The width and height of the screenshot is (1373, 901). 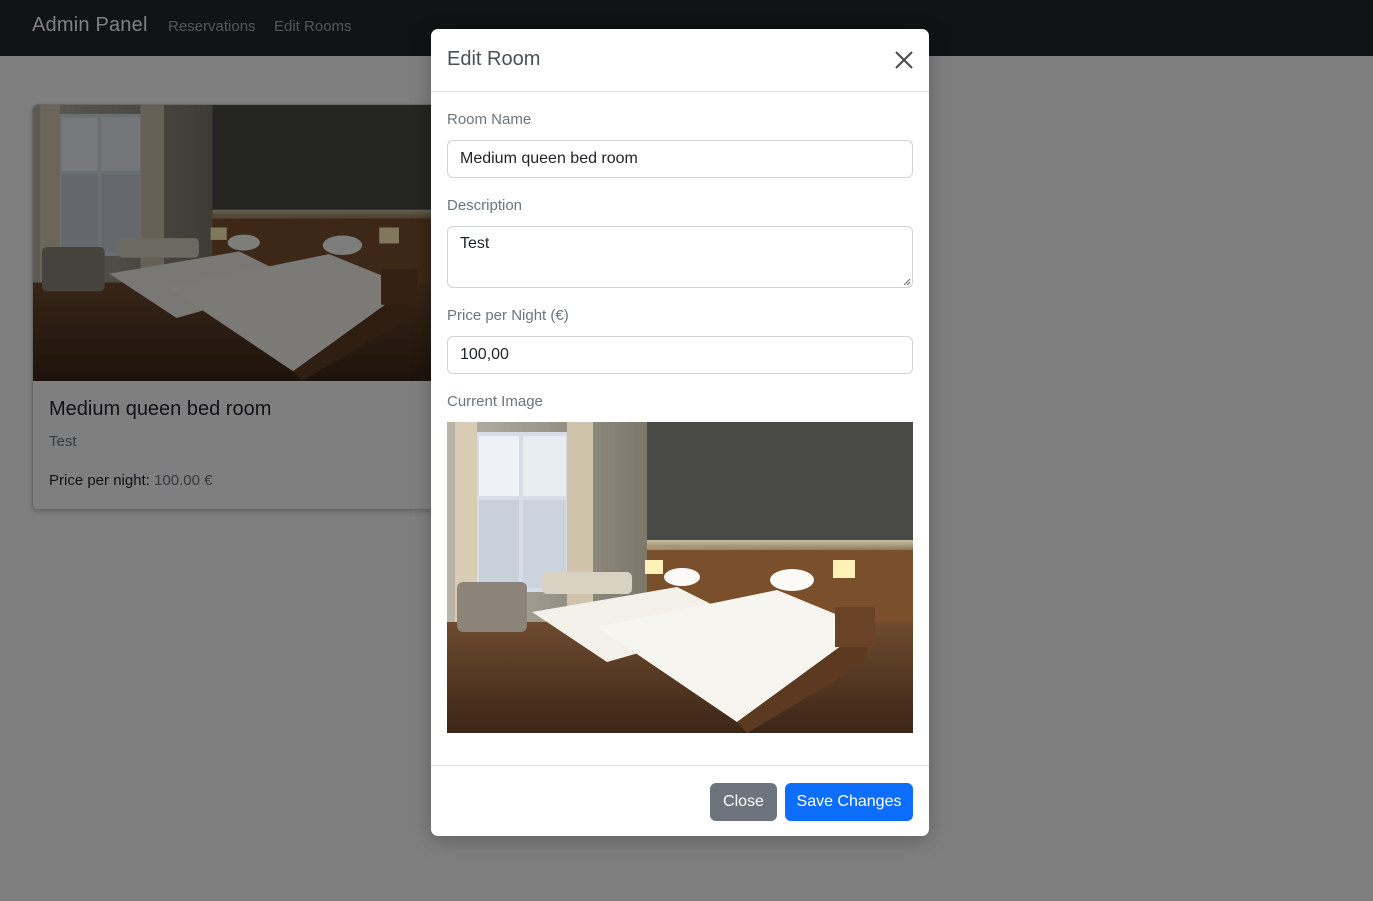 What do you see at coordinates (494, 59) in the screenshot?
I see `modal-title: Edit Room` at bounding box center [494, 59].